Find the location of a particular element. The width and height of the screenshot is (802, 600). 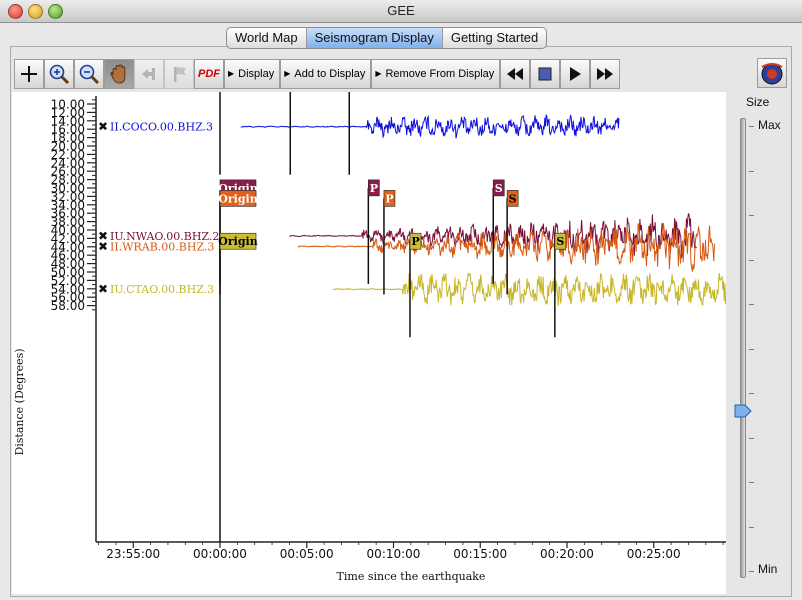

add-plus-button is located at coordinates (29, 73).